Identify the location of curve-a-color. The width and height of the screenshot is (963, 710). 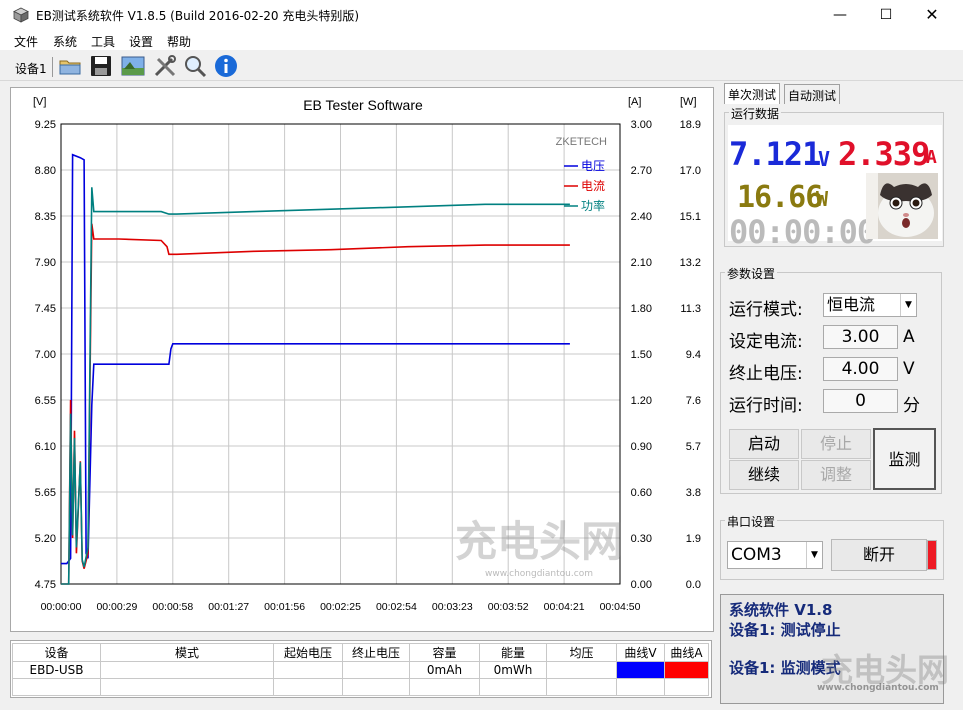
(686, 670).